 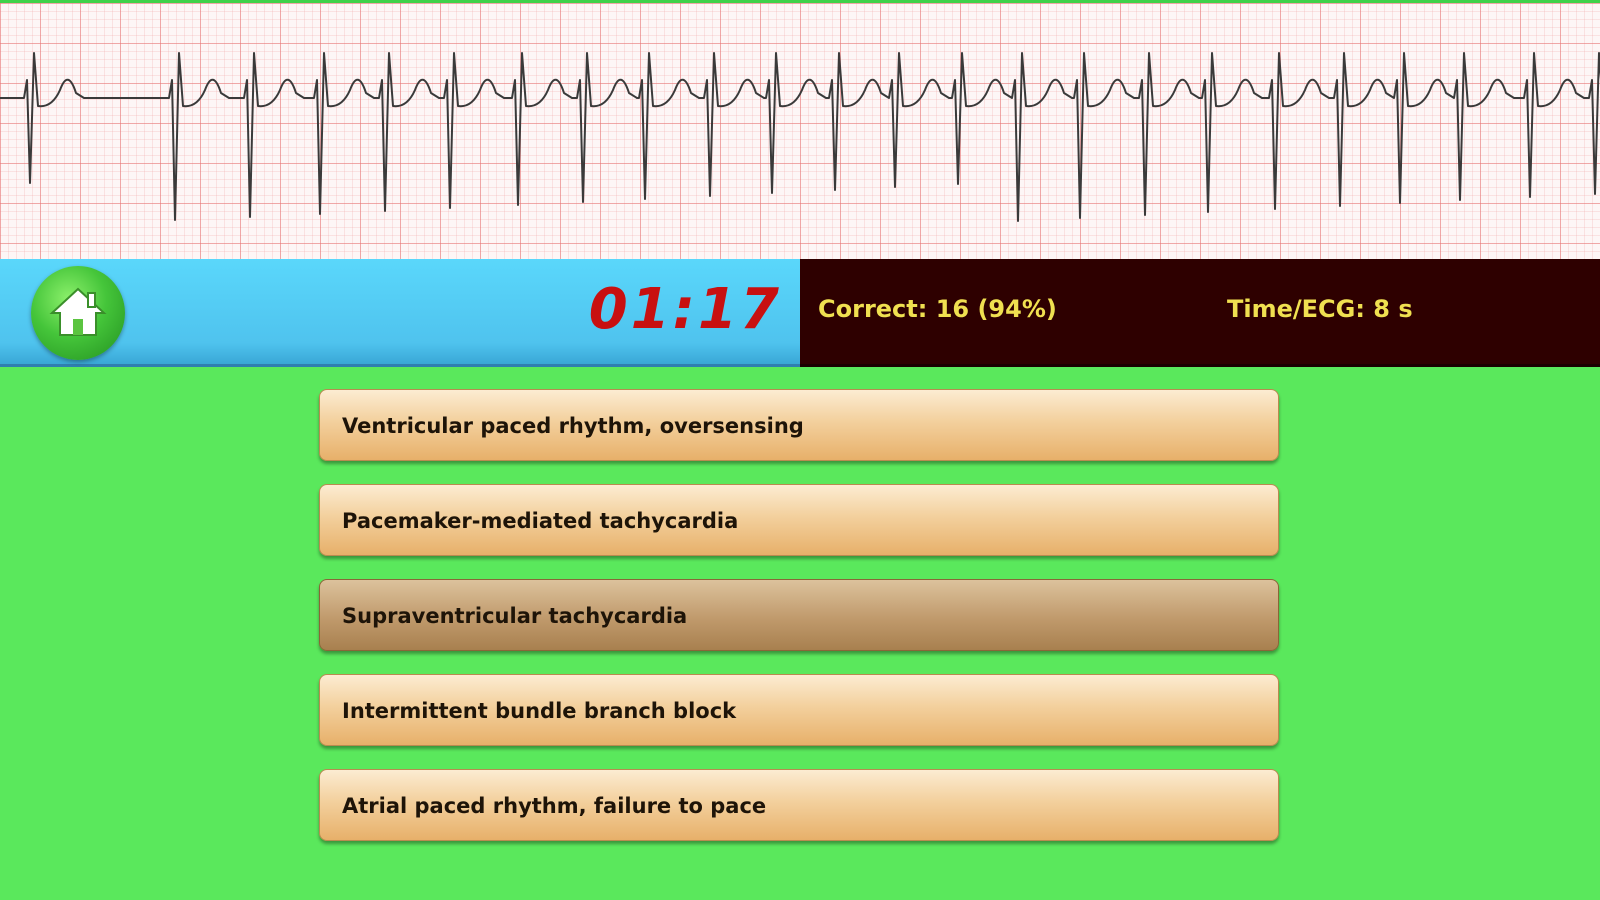 What do you see at coordinates (1320, 309) in the screenshot?
I see `time-per-ecg: Time/ECG: 8 s` at bounding box center [1320, 309].